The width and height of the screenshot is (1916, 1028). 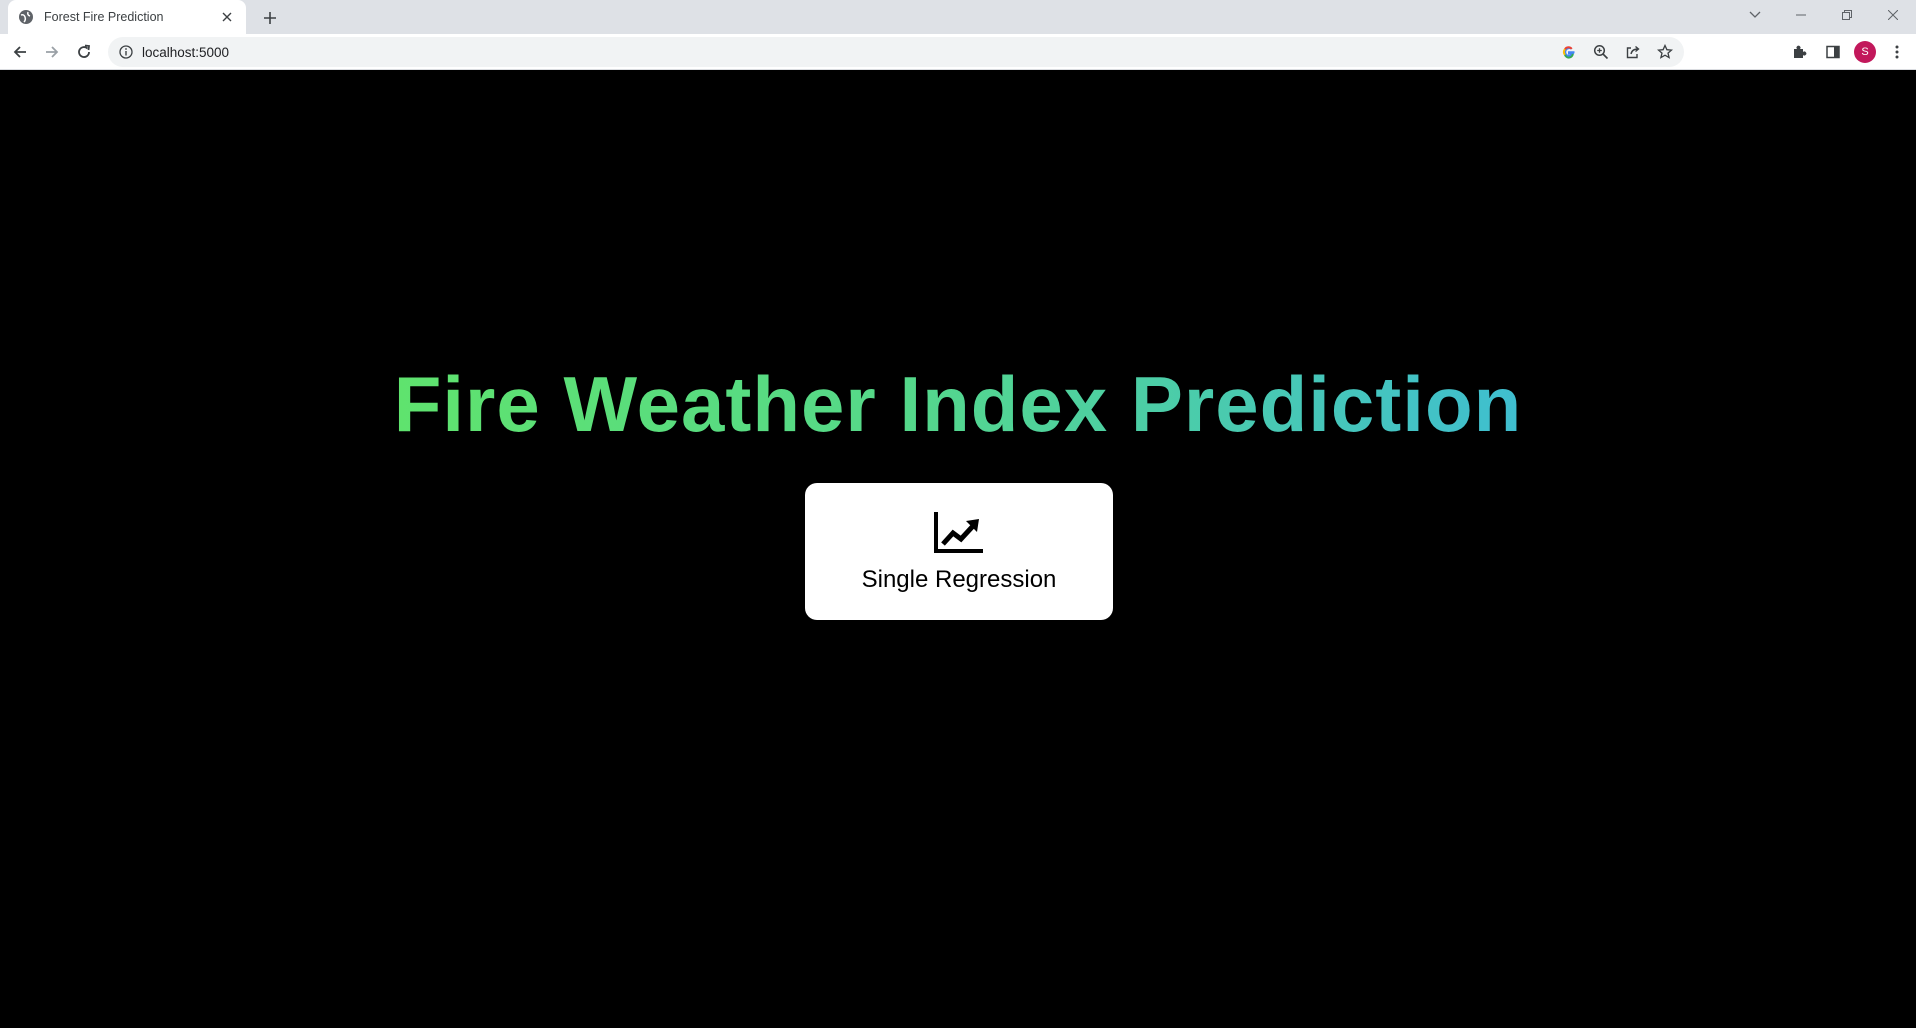 What do you see at coordinates (1665, 52) in the screenshot?
I see `bookmark-star-icon` at bounding box center [1665, 52].